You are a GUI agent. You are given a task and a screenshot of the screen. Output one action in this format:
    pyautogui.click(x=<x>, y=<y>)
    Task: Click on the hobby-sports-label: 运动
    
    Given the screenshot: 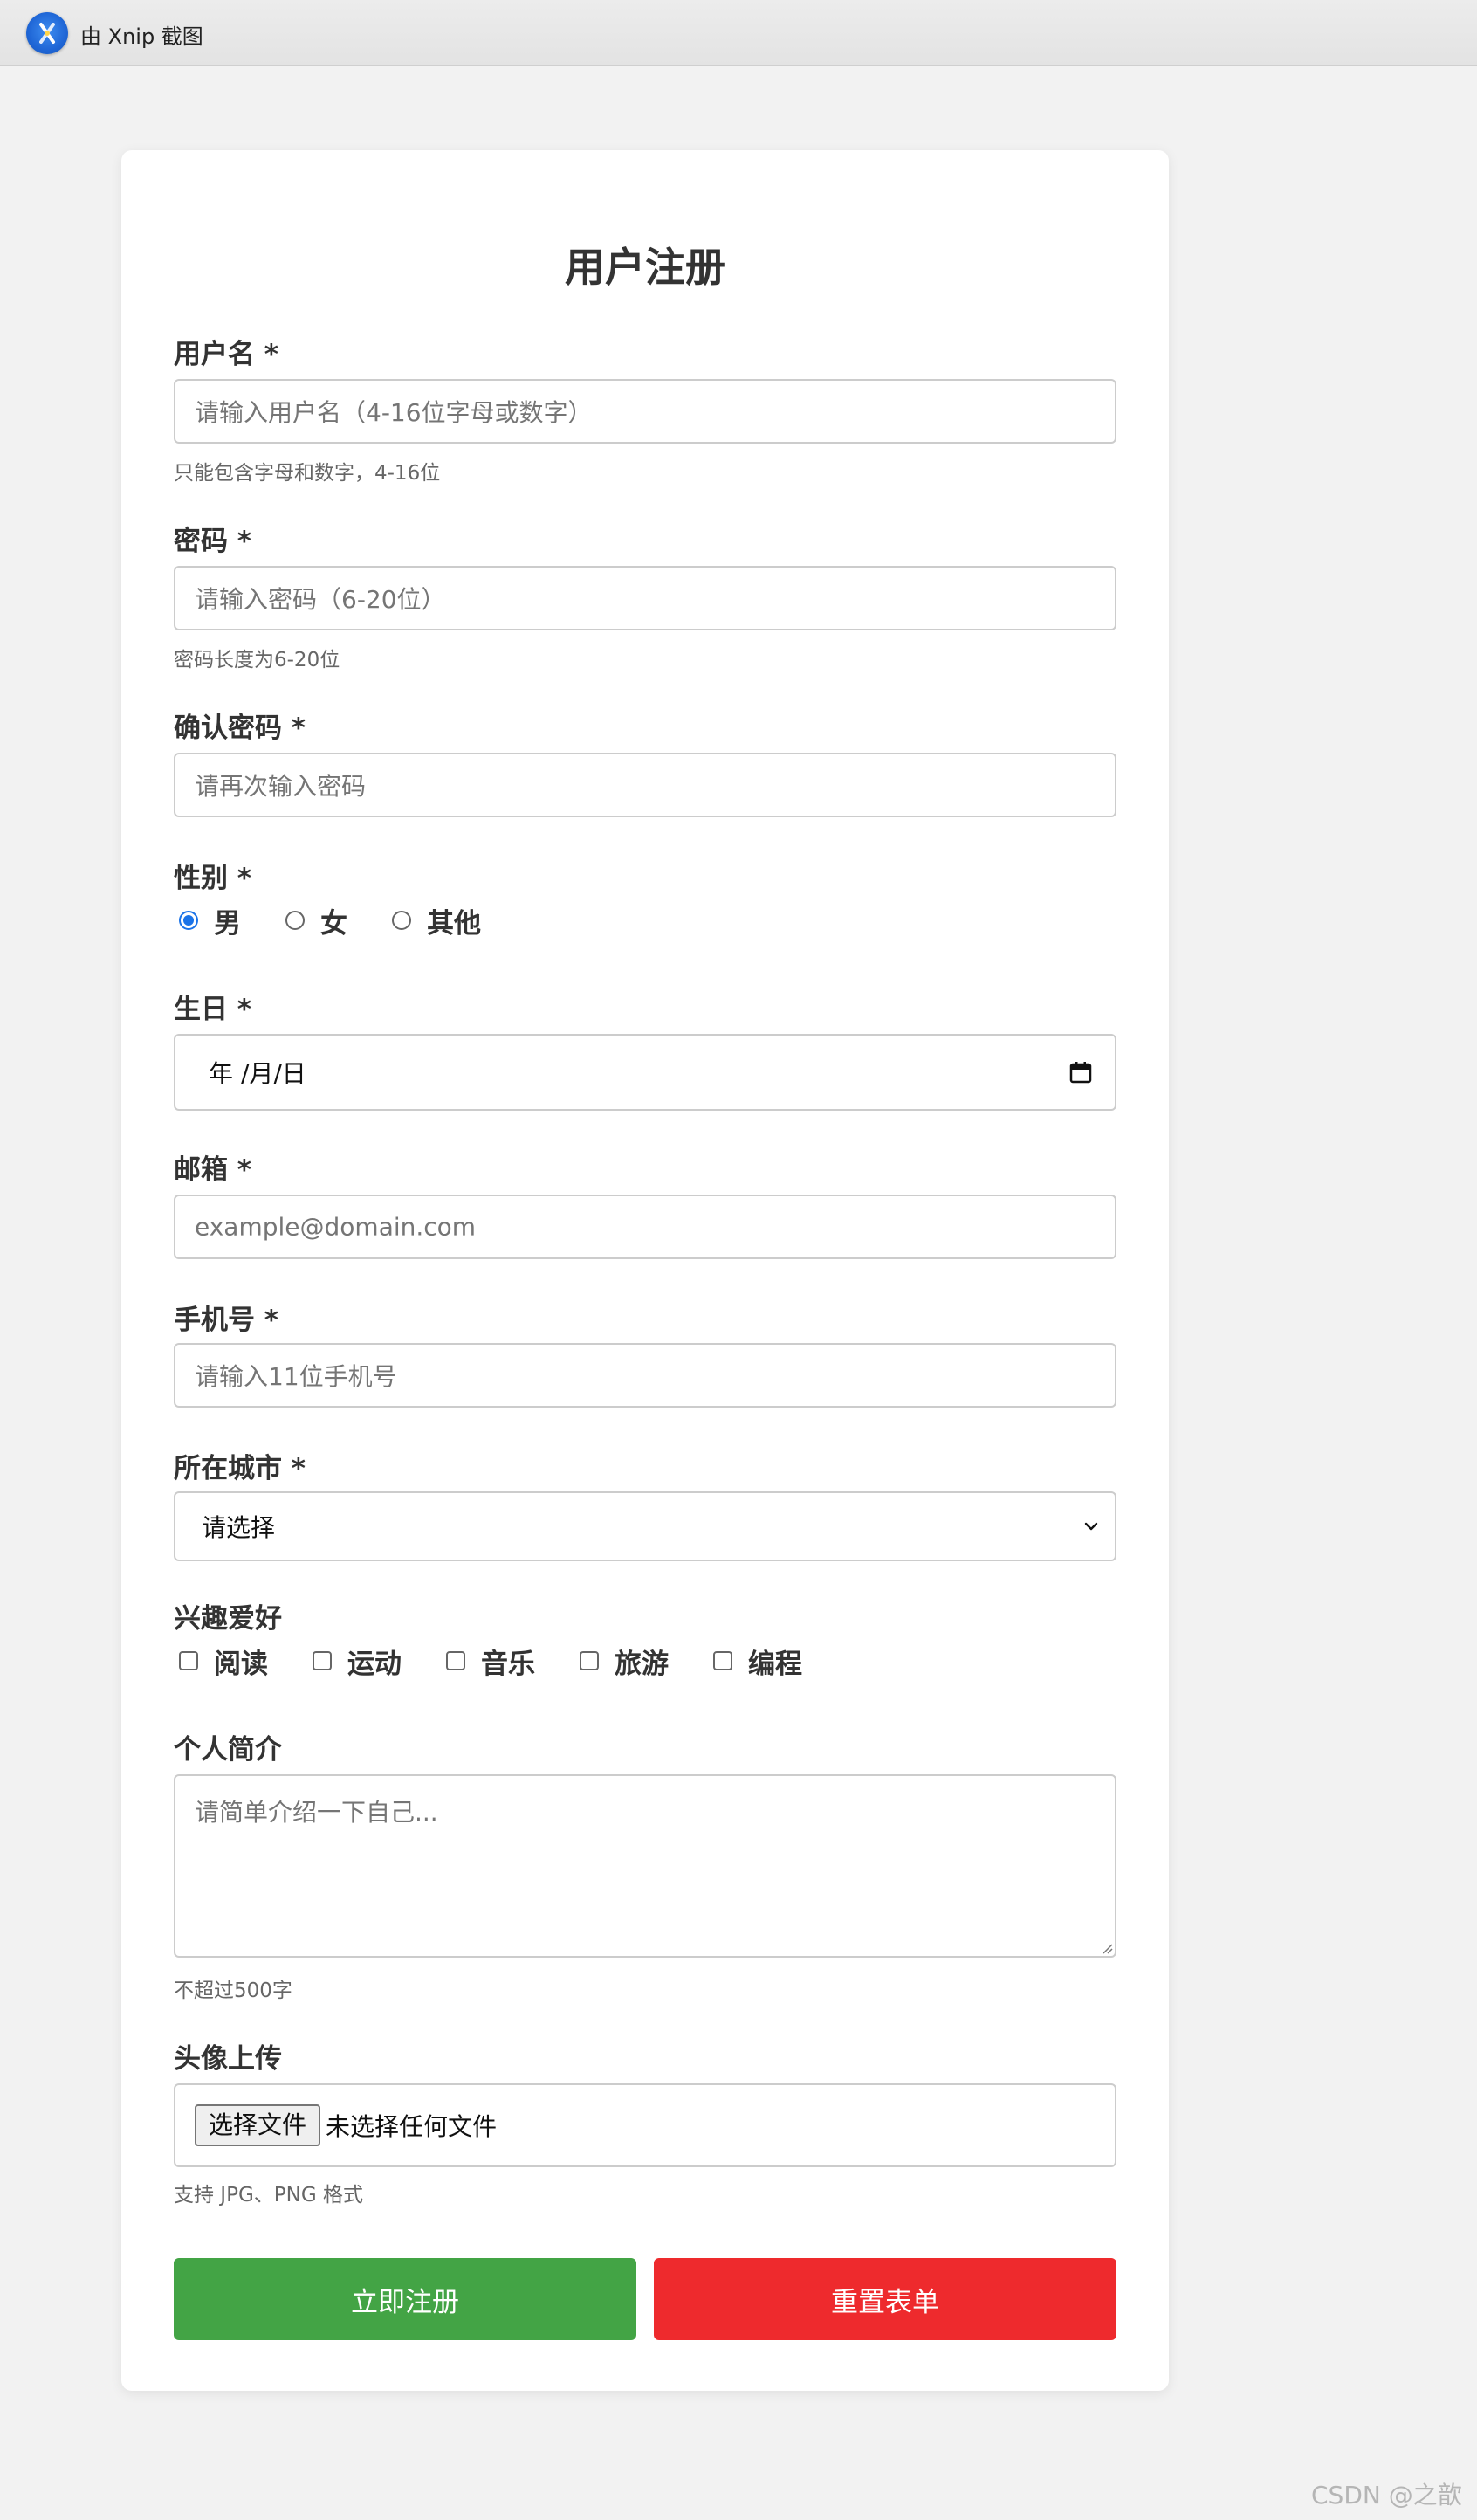 What is the action you would take?
    pyautogui.click(x=374, y=1664)
    